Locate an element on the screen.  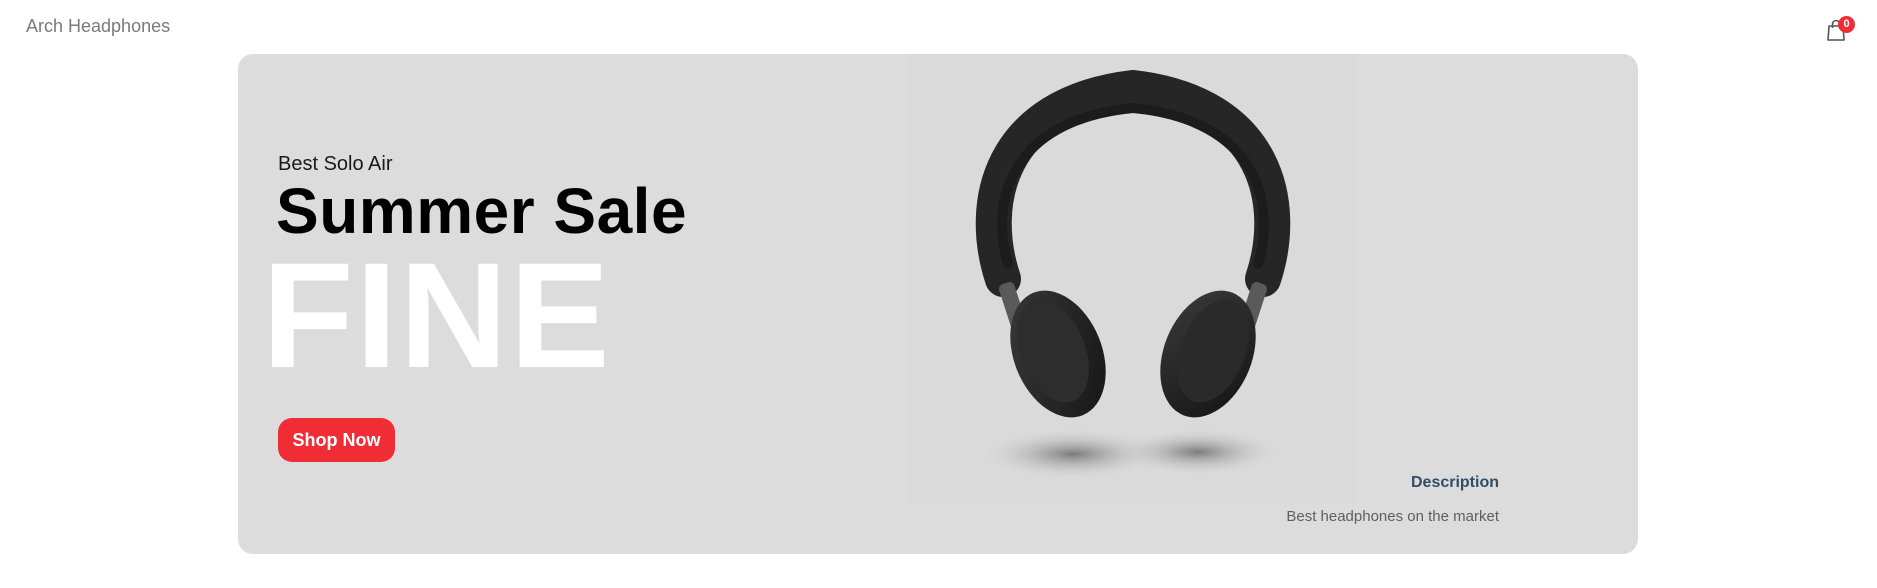
logo-link: Arch Headphones is located at coordinates (98, 26).